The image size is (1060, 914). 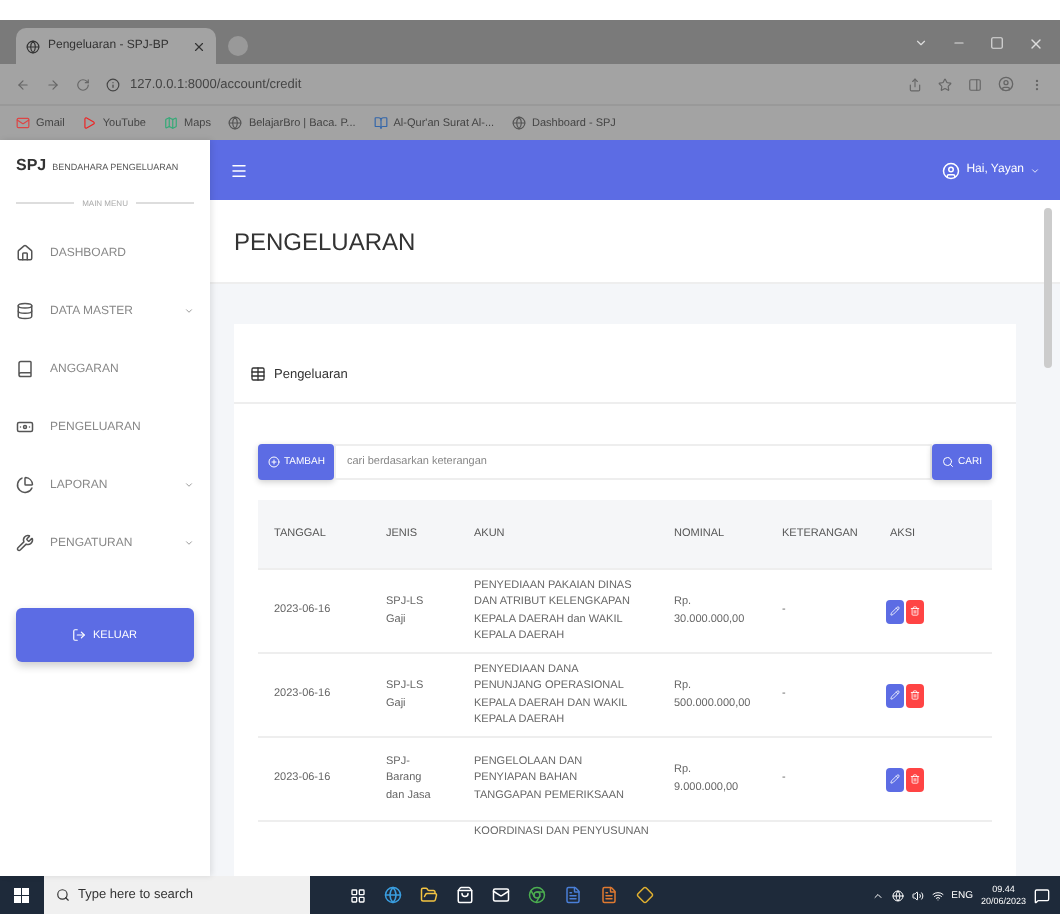 What do you see at coordinates (917, 895) in the screenshot?
I see `volume-icon` at bounding box center [917, 895].